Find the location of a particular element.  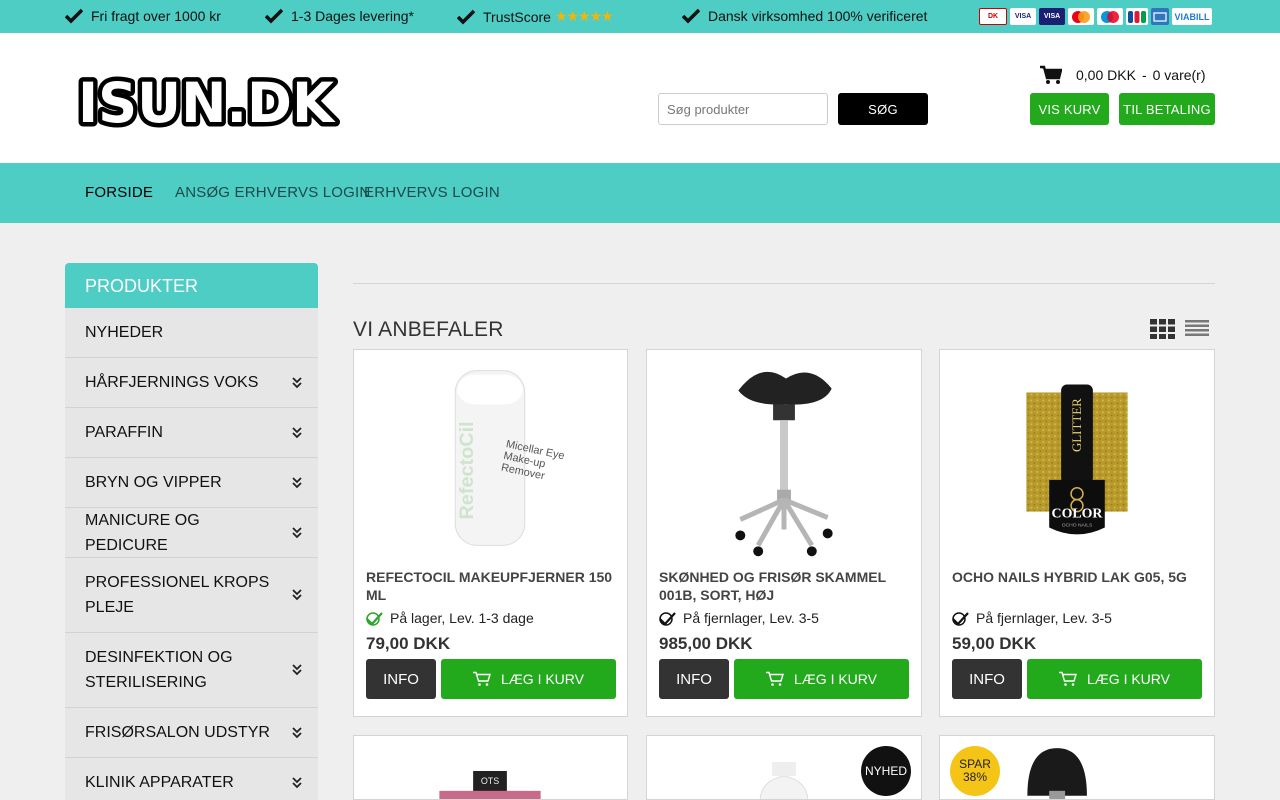

delivery-label: Lev. is located at coordinates (1075, 618).